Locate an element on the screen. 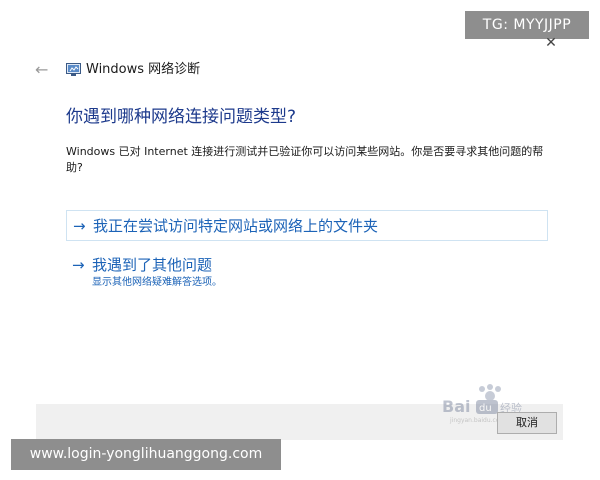  option-label: 我正在尝试访问特定网站或网络上的文件夹 is located at coordinates (236, 226).